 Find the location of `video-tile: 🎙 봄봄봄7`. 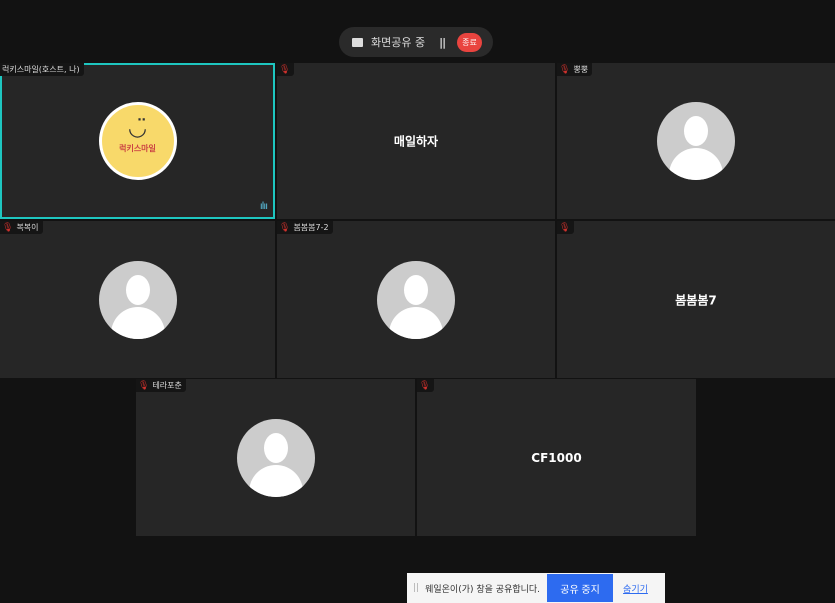

video-tile: 🎙 봄봄봄7 is located at coordinates (696, 299).